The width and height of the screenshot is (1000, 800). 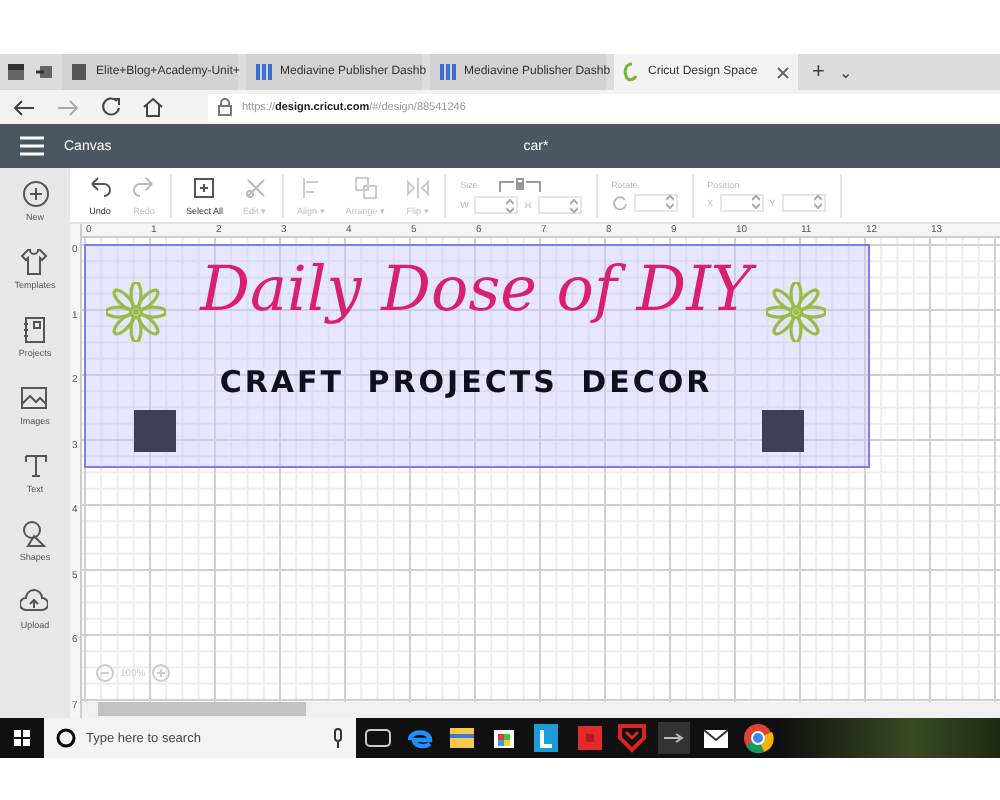 I want to click on back-icon, so click(x=24, y=107).